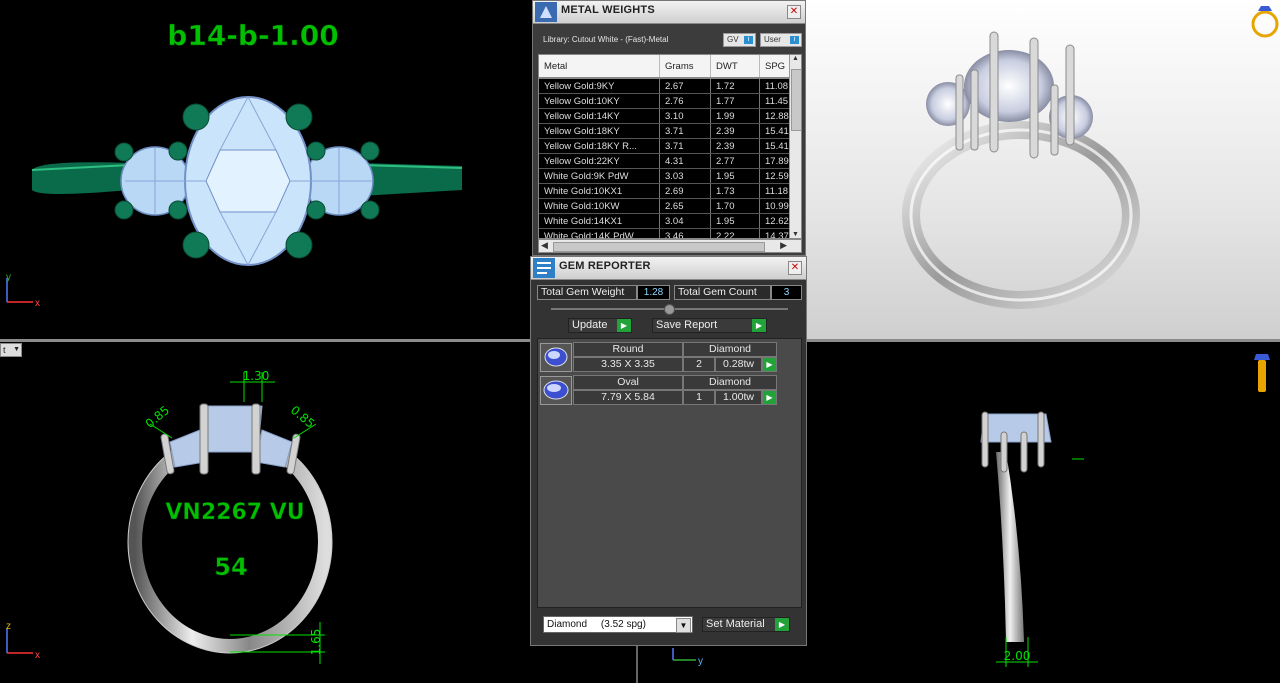 This screenshot has height=683, width=1280. Describe the element at coordinates (302, 417) in the screenshot. I see `dim-right-prong: 0.85` at that location.